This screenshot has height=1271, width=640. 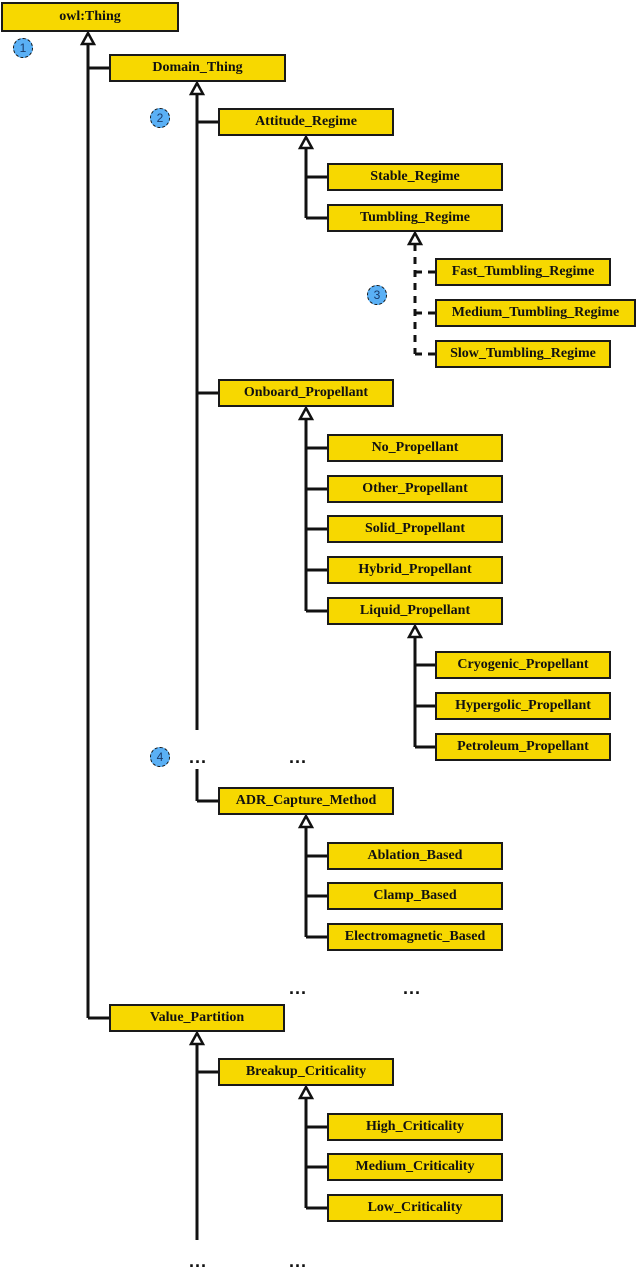 I want to click on class-node-breakup-criticality: Breakup_Criticality, so click(x=306, y=1072).